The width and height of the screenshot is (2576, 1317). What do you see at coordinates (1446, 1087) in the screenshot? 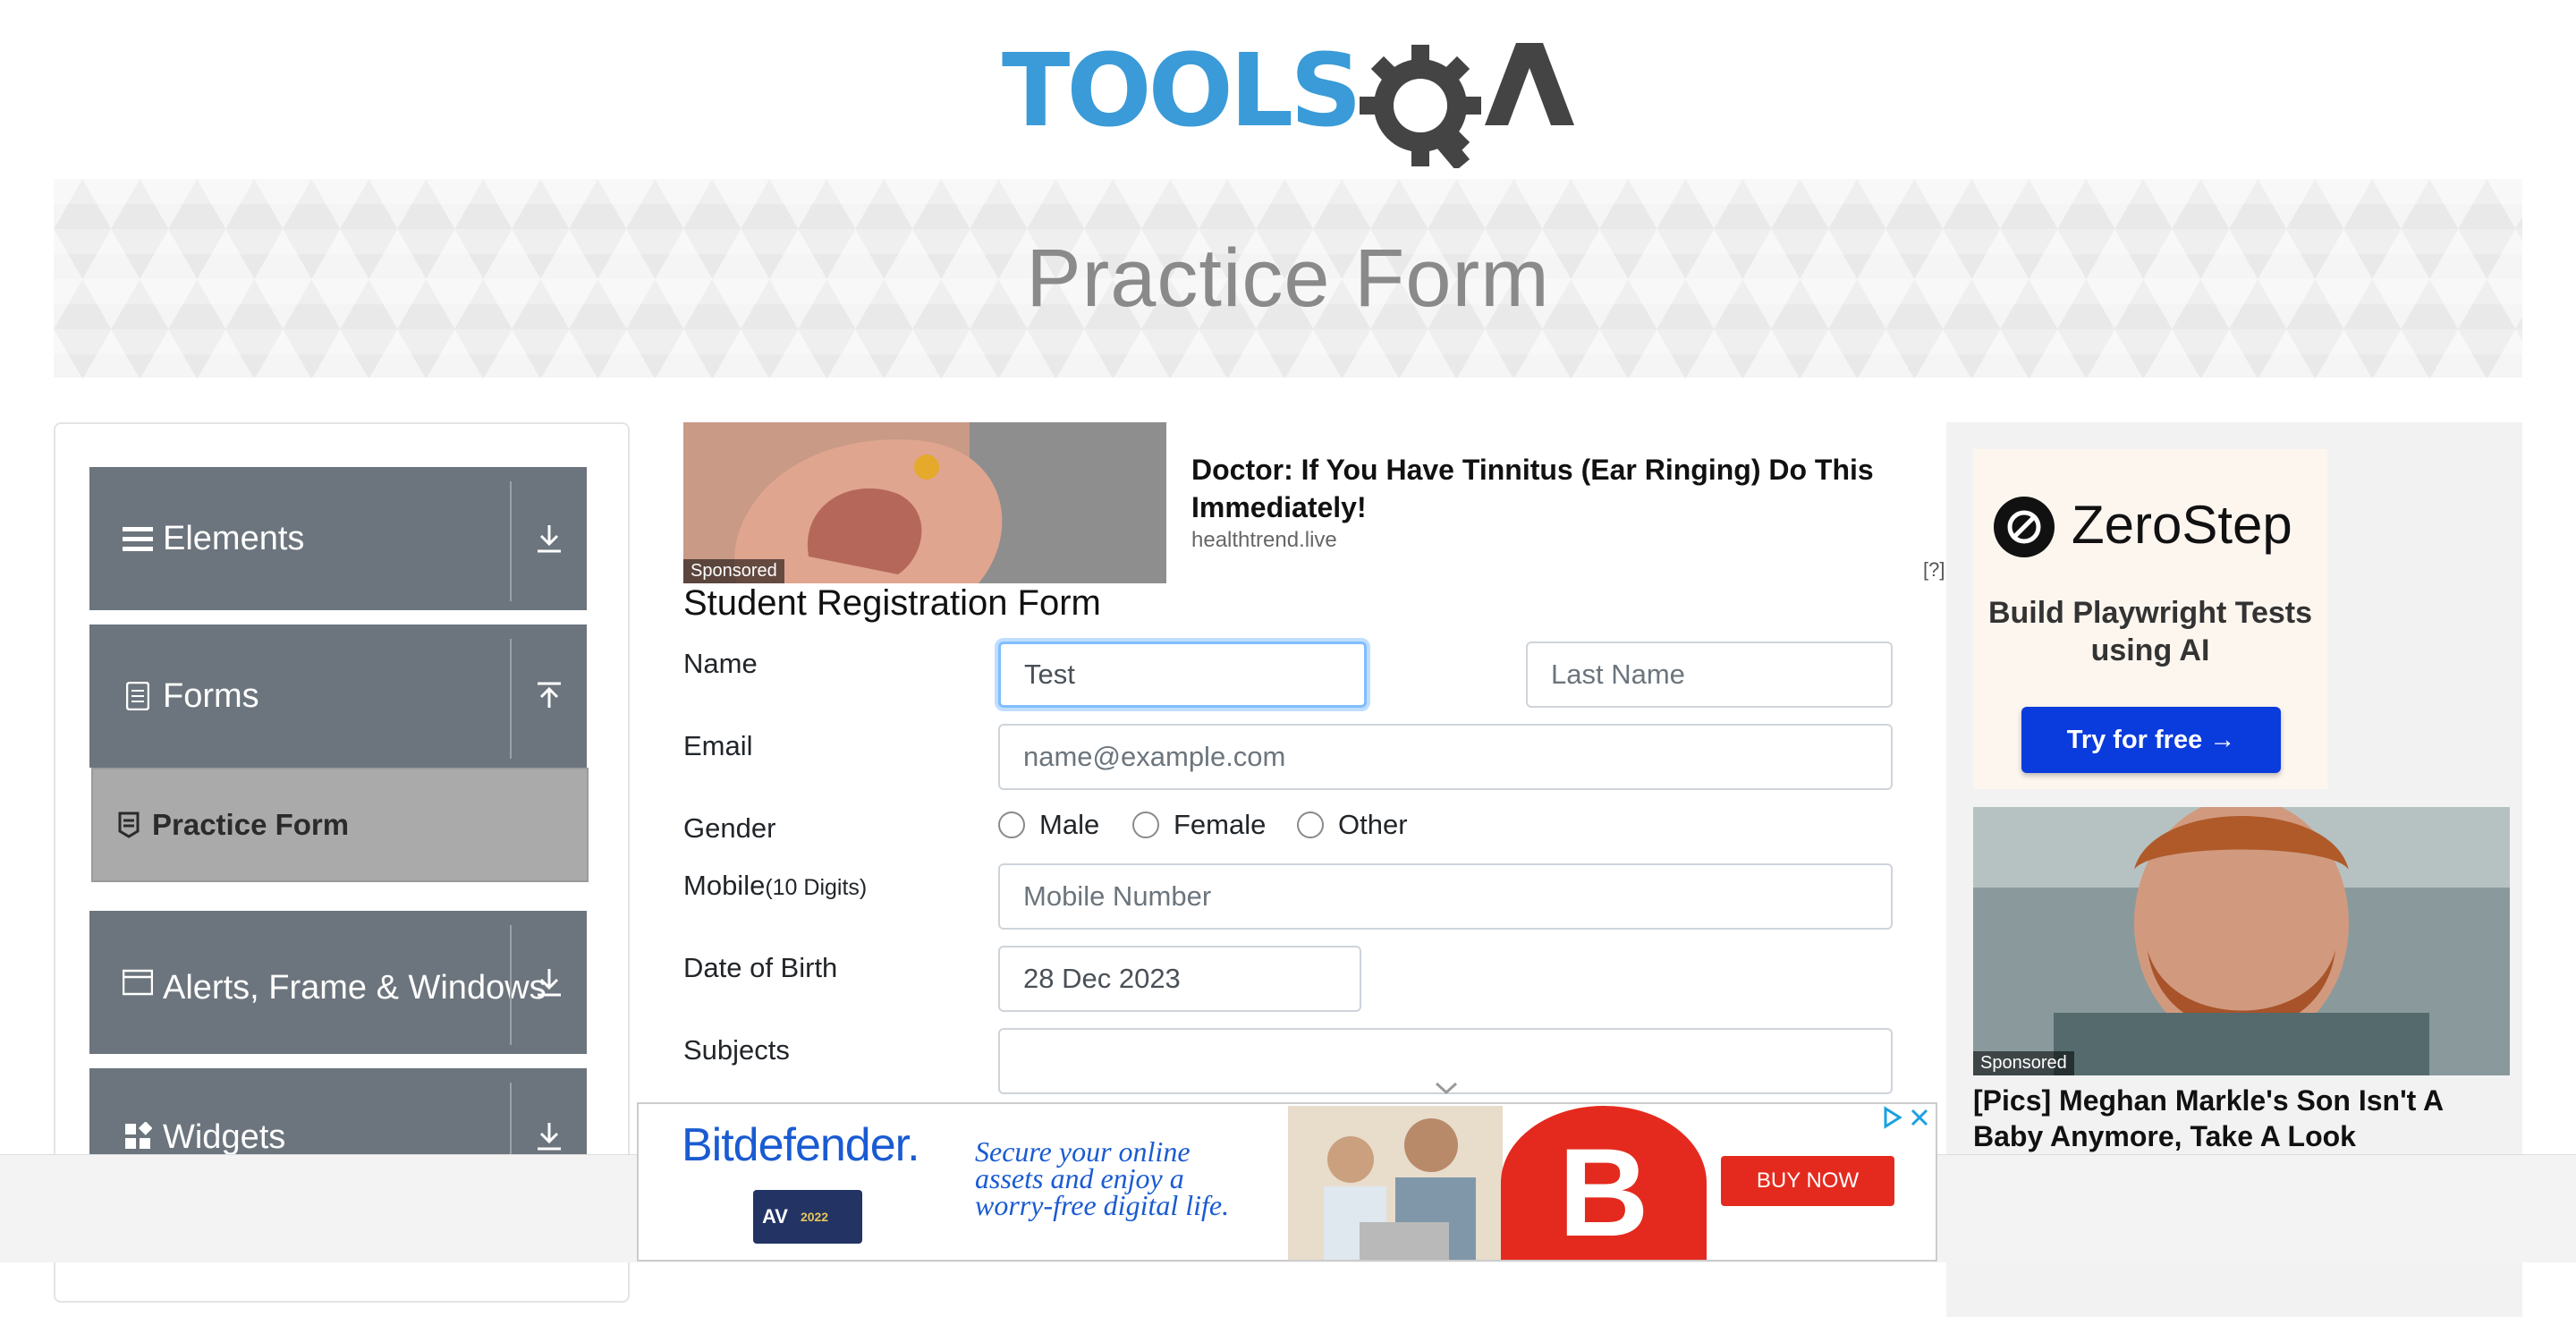
I see `chevron-down-icon` at bounding box center [1446, 1087].